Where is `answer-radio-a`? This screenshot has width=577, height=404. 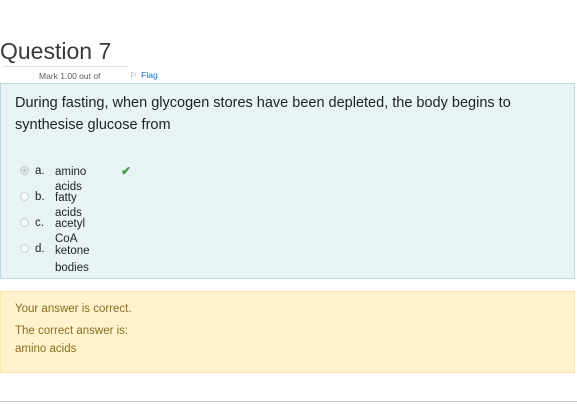 answer-radio-a is located at coordinates (24, 170).